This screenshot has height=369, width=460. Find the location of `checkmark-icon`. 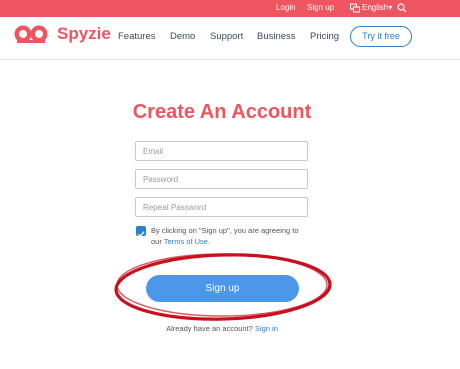

checkmark-icon is located at coordinates (141, 234).